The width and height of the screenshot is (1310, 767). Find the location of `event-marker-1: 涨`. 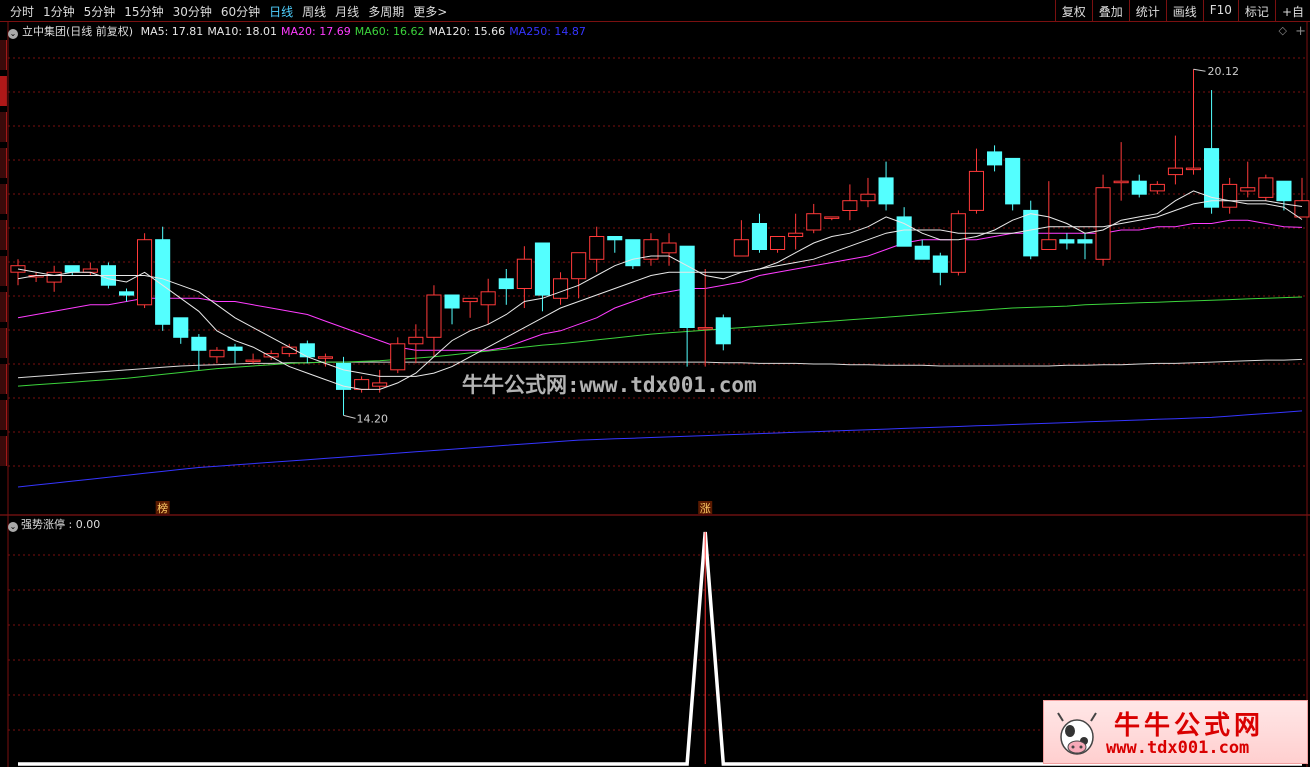

event-marker-1: 涨 is located at coordinates (705, 508).